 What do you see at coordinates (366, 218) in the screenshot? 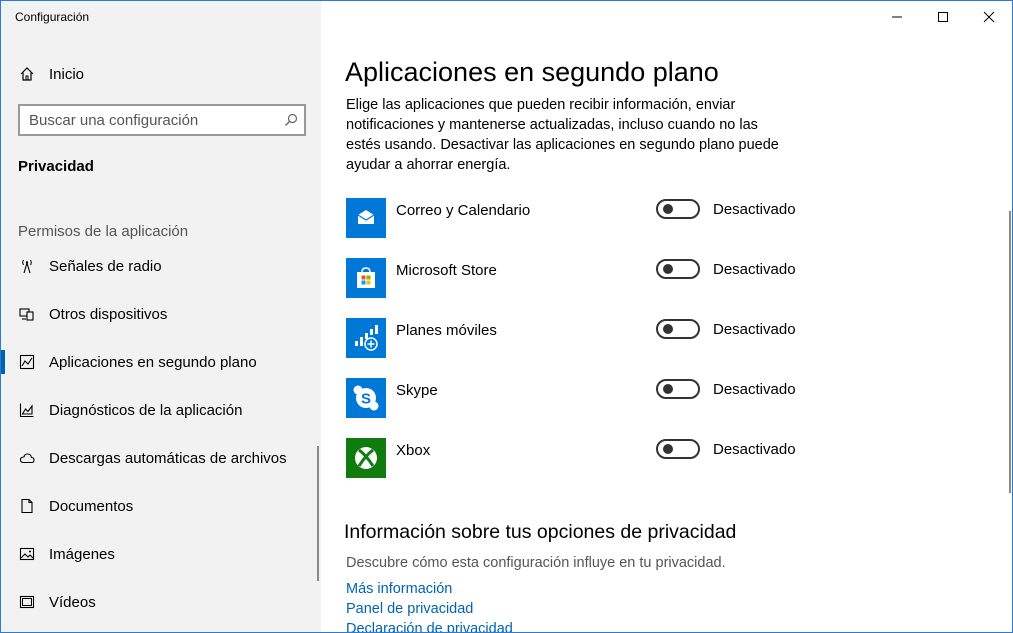
I see `mail-icon` at bounding box center [366, 218].